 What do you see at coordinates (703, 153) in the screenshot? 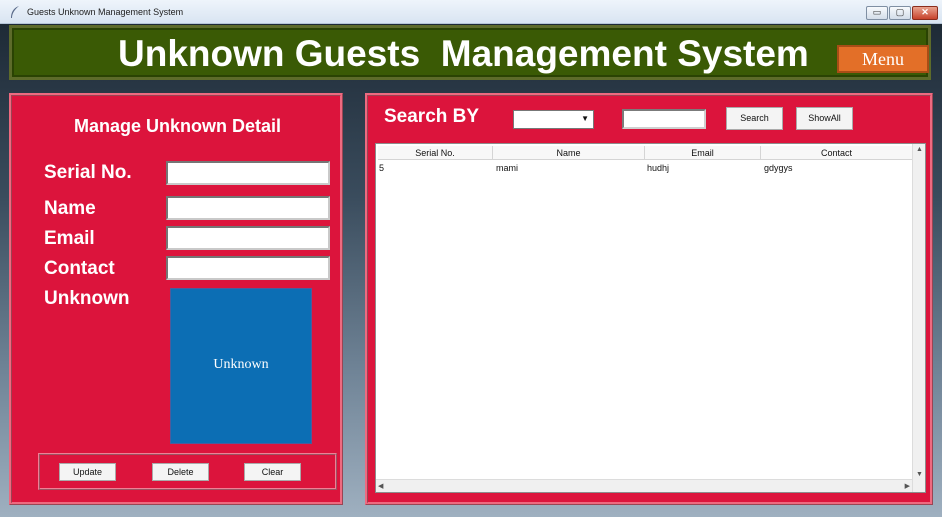
I see `column-header-email: Email` at bounding box center [703, 153].